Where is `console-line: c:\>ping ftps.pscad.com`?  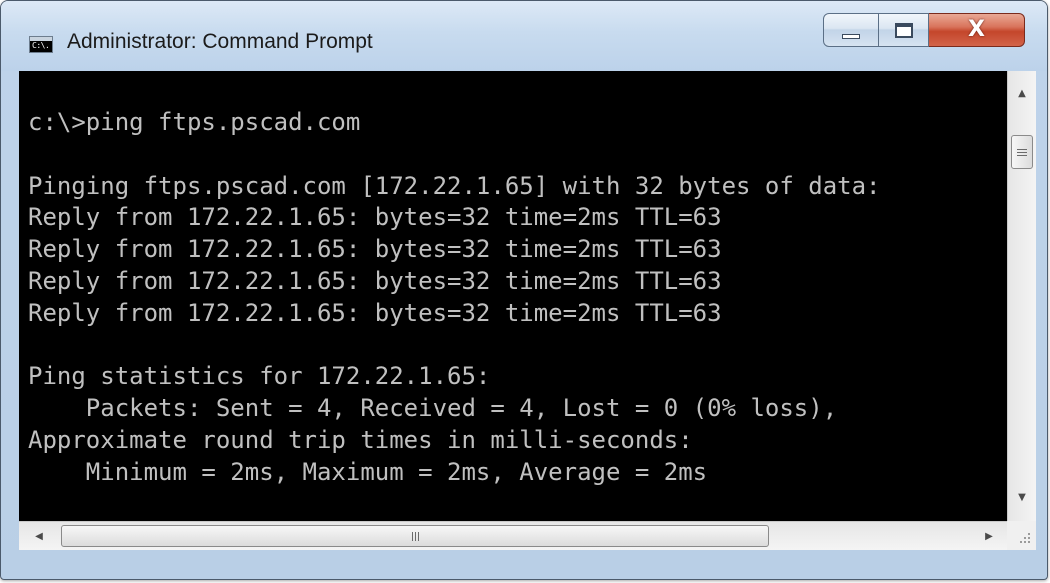
console-line: c:\>ping ftps.pscad.com is located at coordinates (194, 122).